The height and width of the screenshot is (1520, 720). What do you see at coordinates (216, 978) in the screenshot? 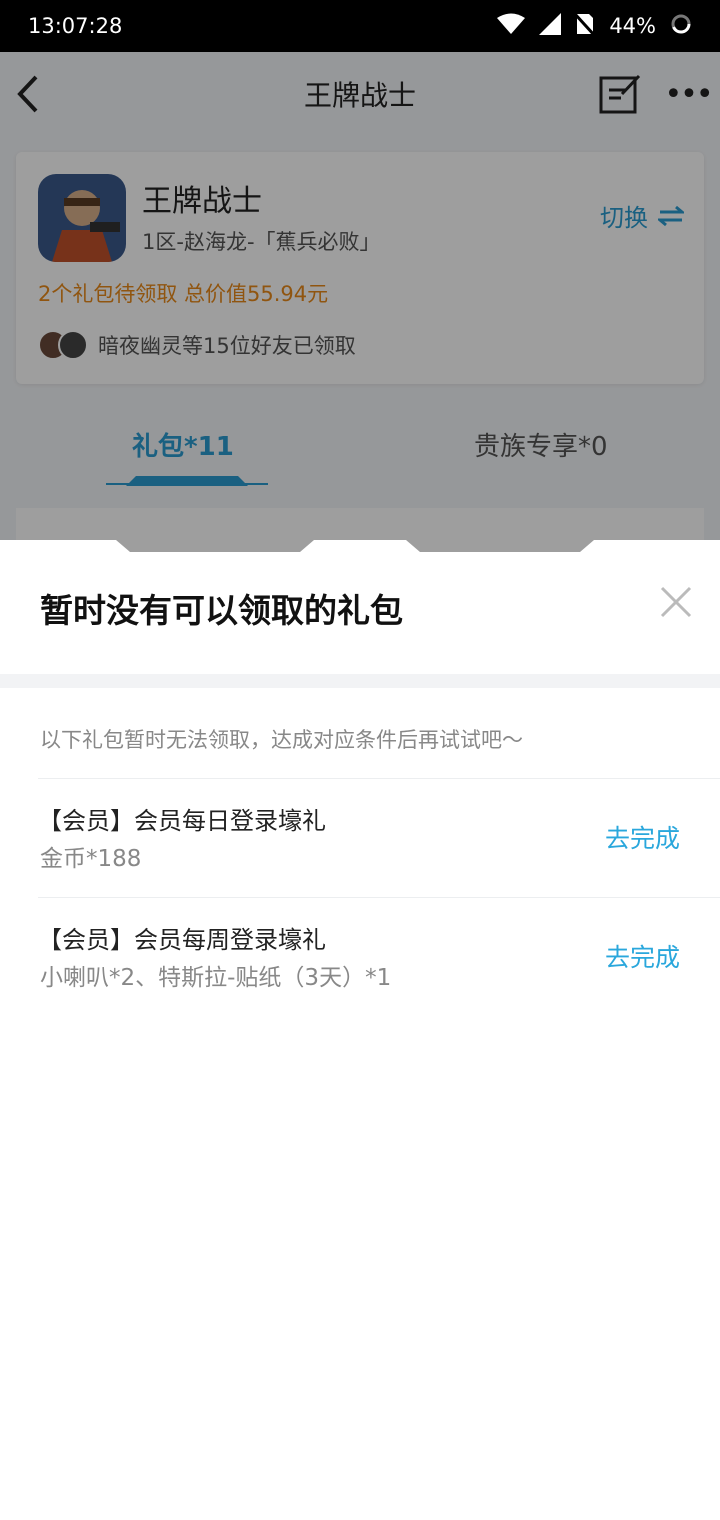
I see `gift-desc: 小喇叭*2、特斯拉-贴纸（3天）*1` at bounding box center [216, 978].